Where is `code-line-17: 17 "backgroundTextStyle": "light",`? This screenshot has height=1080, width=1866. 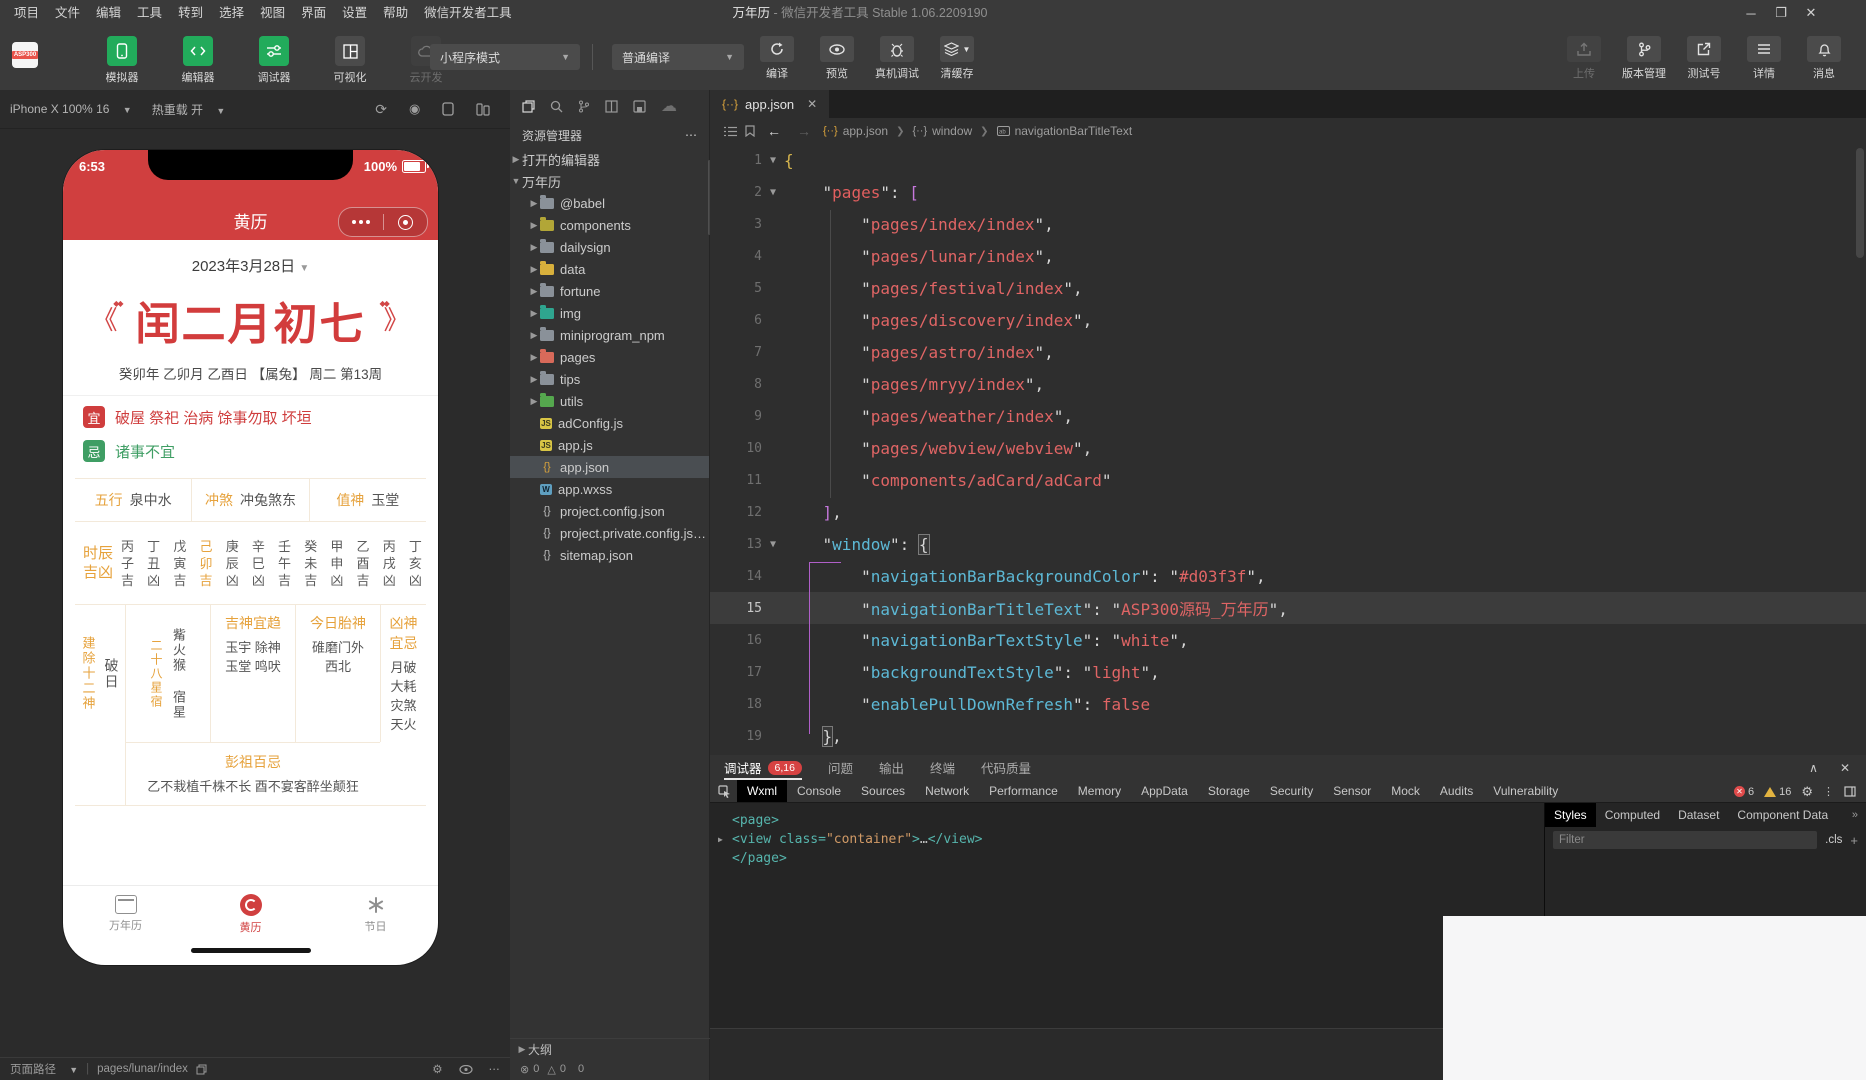
code-line-17: 17 "backgroundTextStyle": "light", is located at coordinates (1288, 672).